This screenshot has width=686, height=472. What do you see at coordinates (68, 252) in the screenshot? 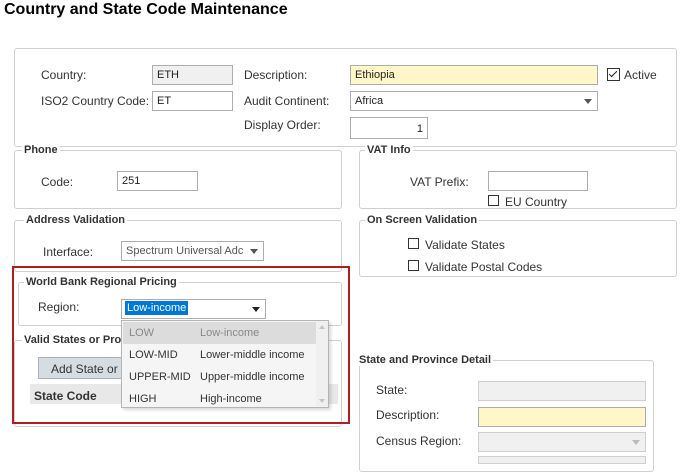
I see `interface-label: Interface:` at bounding box center [68, 252].